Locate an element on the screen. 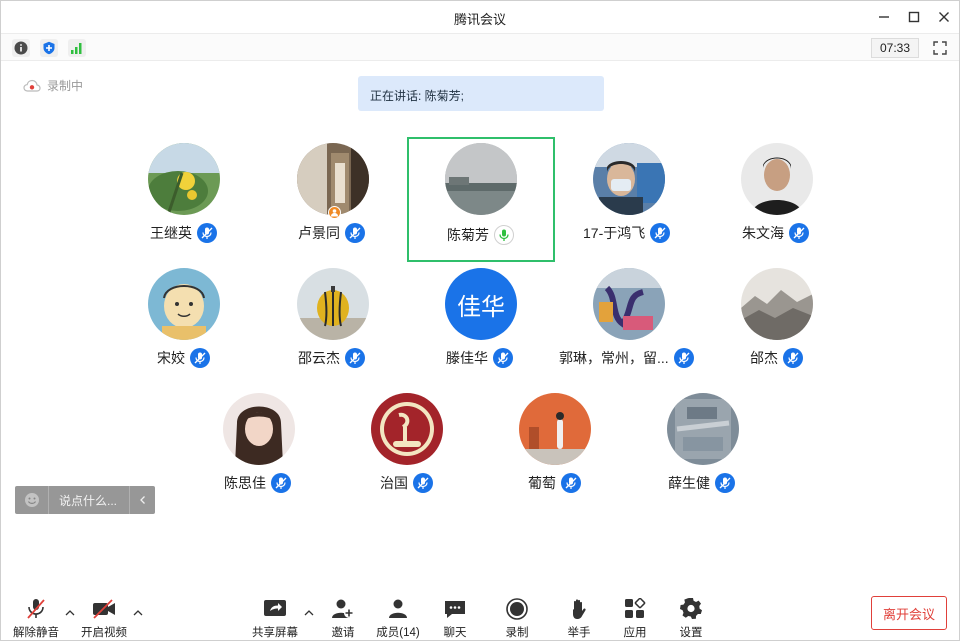 Image resolution: width=960 pixels, height=641 pixels. participant-name-row: 宋姣 is located at coordinates (183, 358).